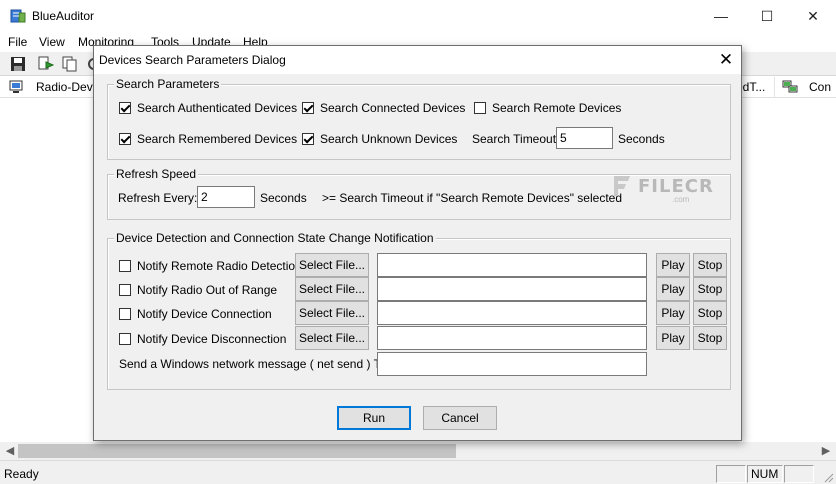  Describe the element at coordinates (204, 314) in the screenshot. I see `checkbox-label: Notify Device Connection` at that location.